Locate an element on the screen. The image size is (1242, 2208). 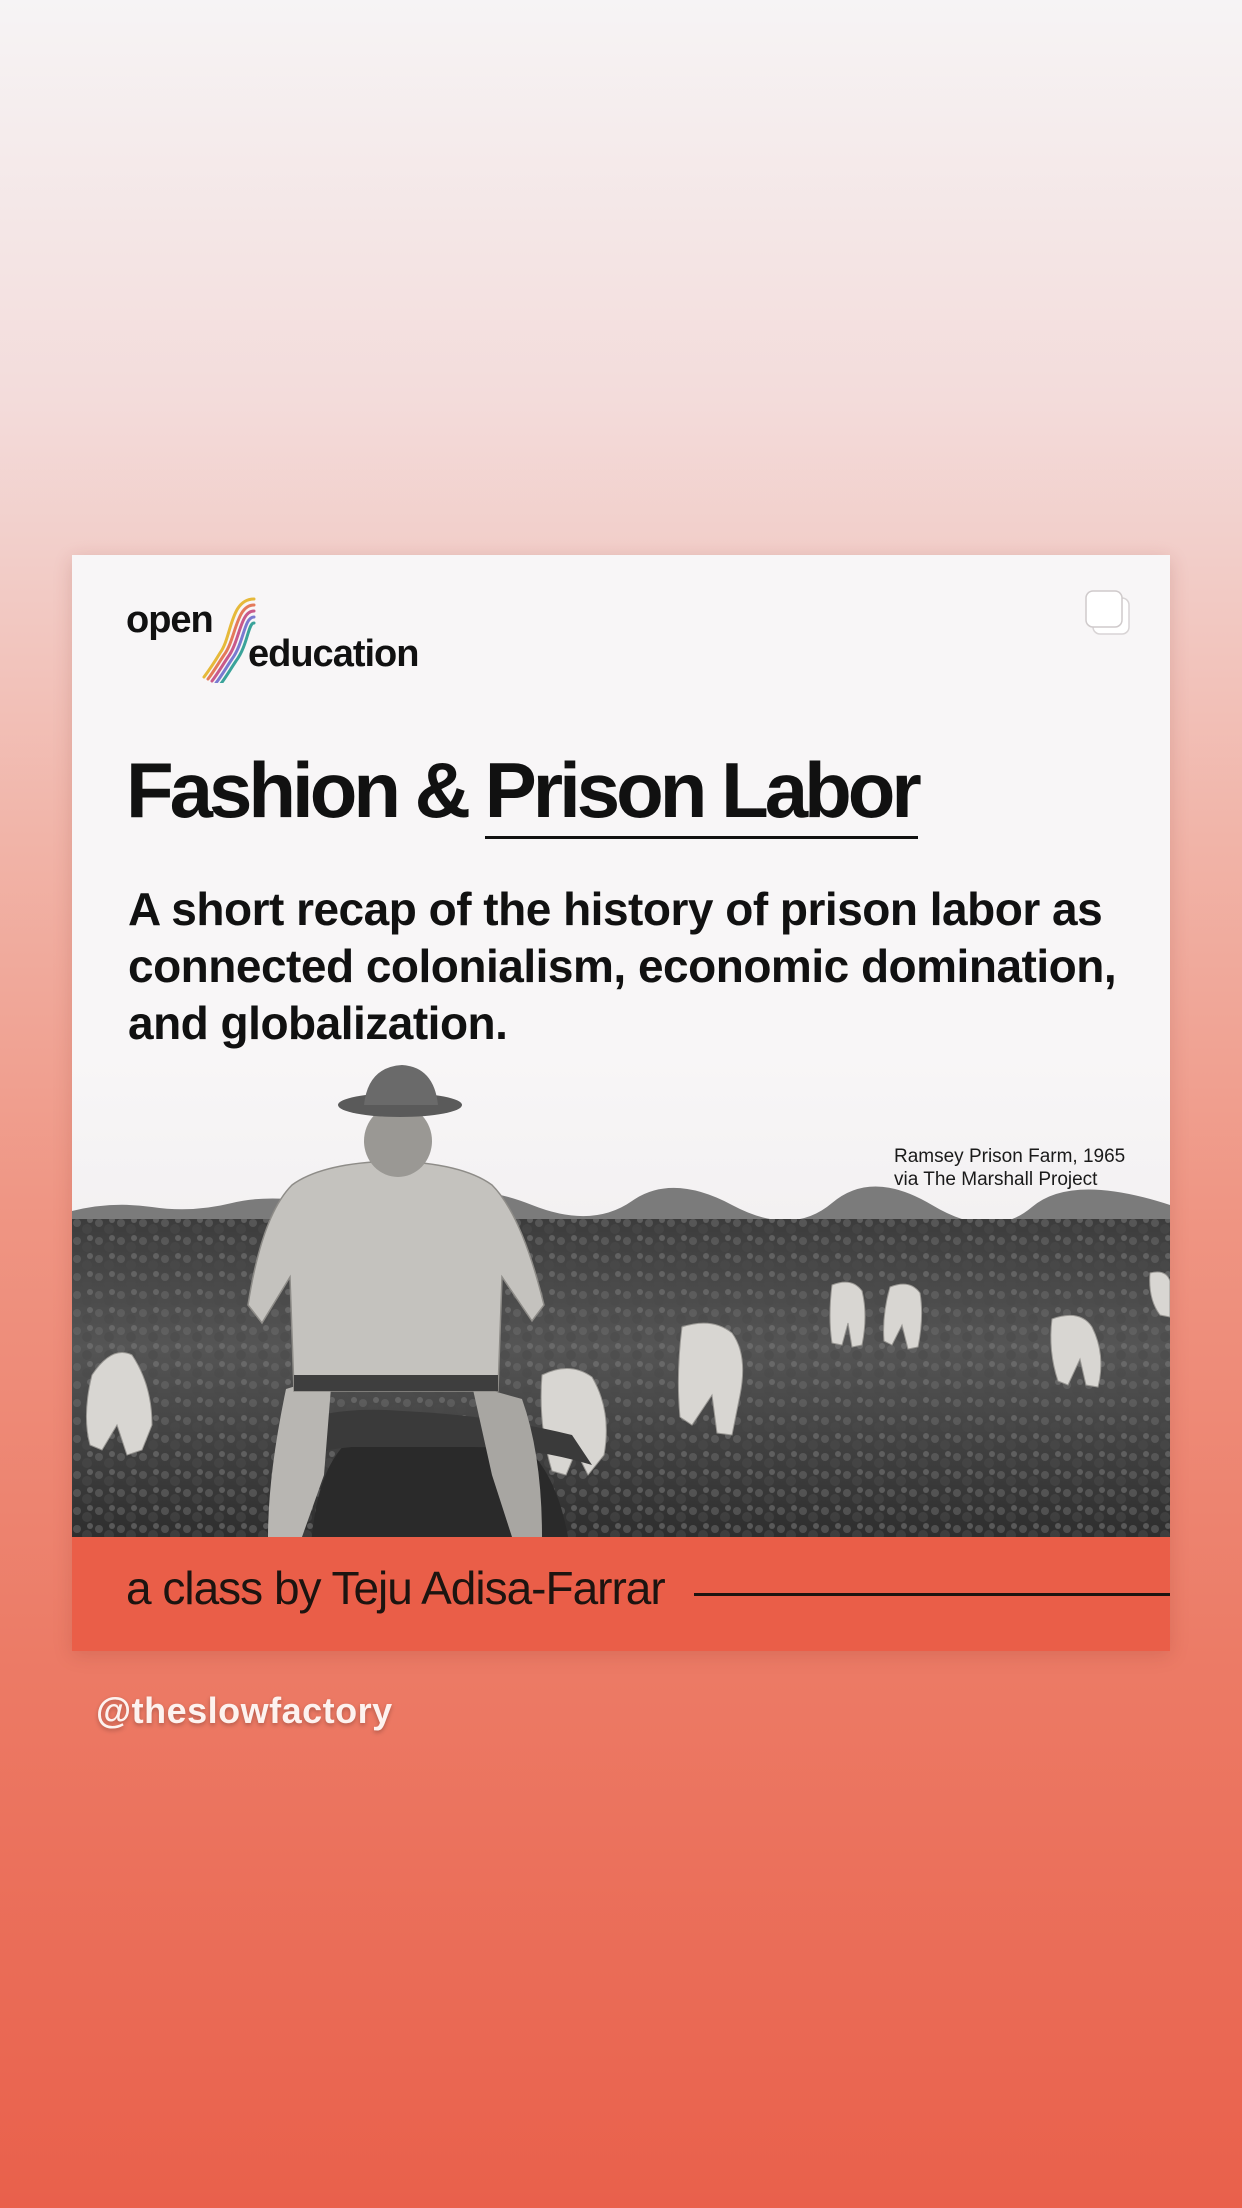
open-education-logo: open education is located at coordinates (272, 638).